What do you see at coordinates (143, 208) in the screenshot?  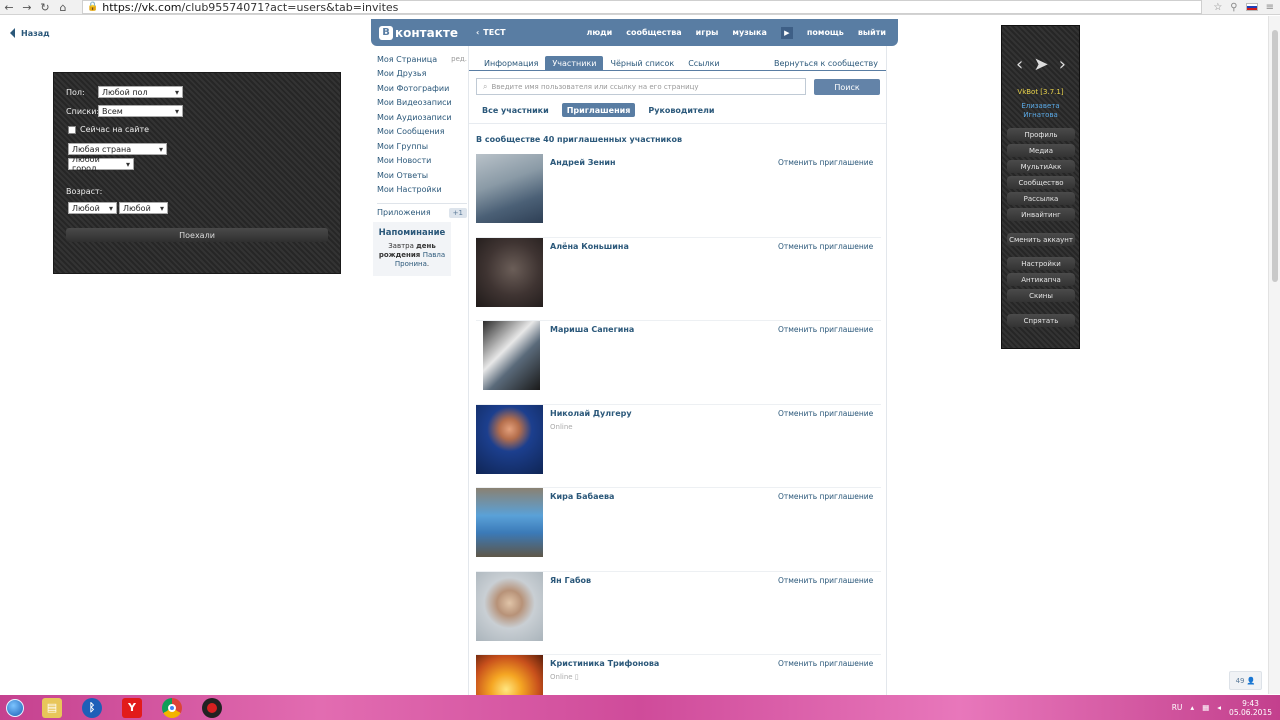 I see `age-to-select: Любой` at bounding box center [143, 208].